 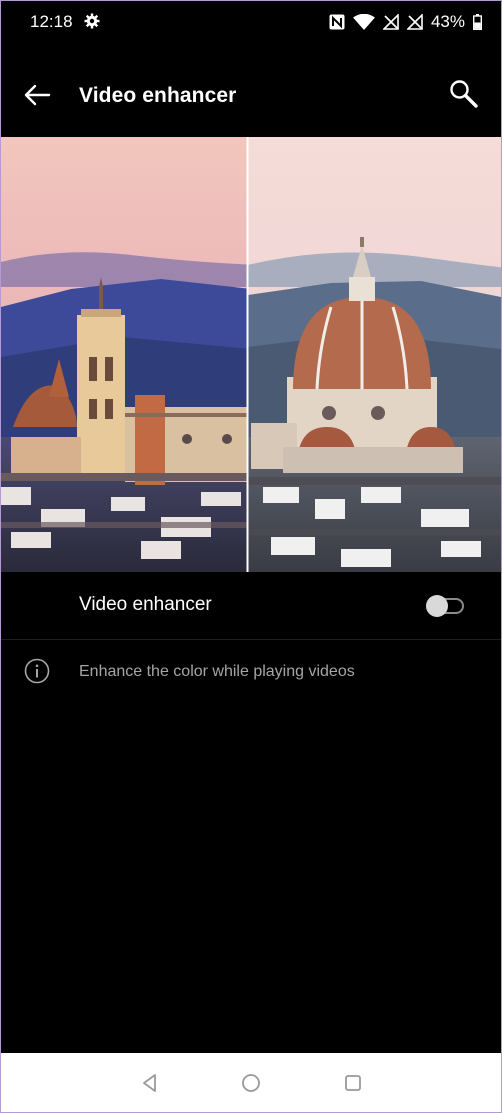 I want to click on battery-icon, so click(x=477, y=22).